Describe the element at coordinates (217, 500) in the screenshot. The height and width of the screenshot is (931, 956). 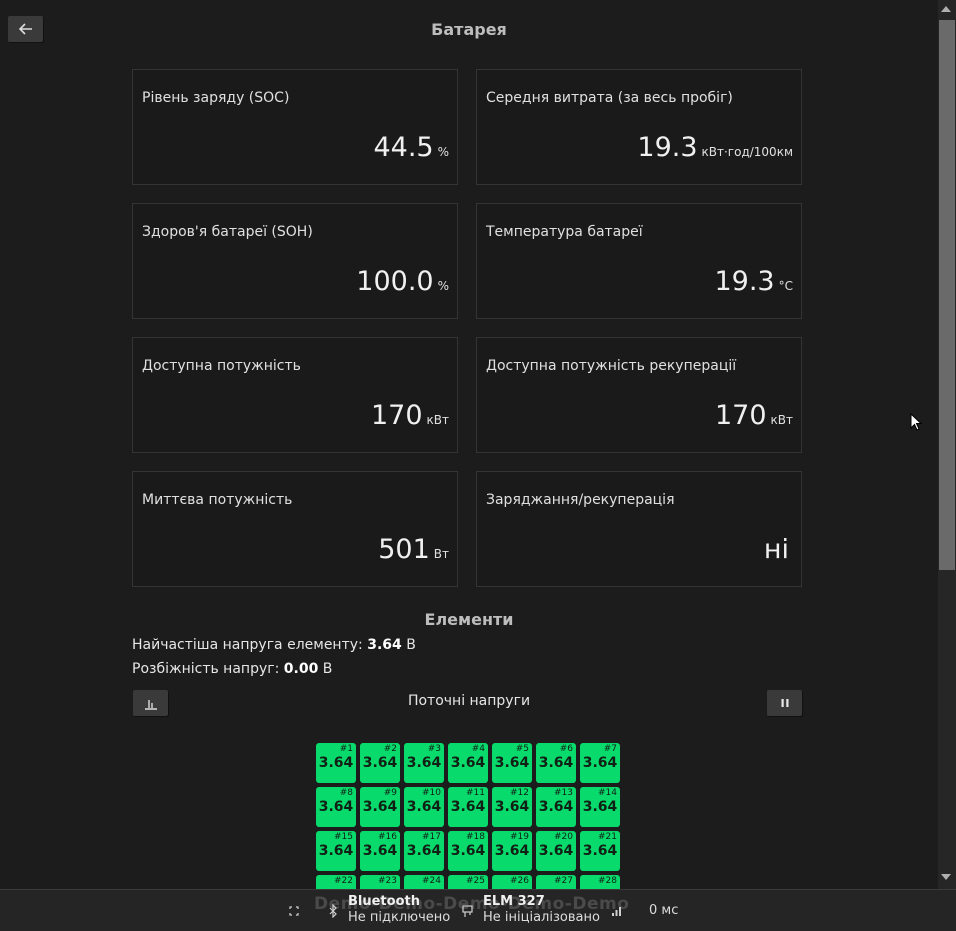
I see `metric-label: Миттєва потужність` at that location.